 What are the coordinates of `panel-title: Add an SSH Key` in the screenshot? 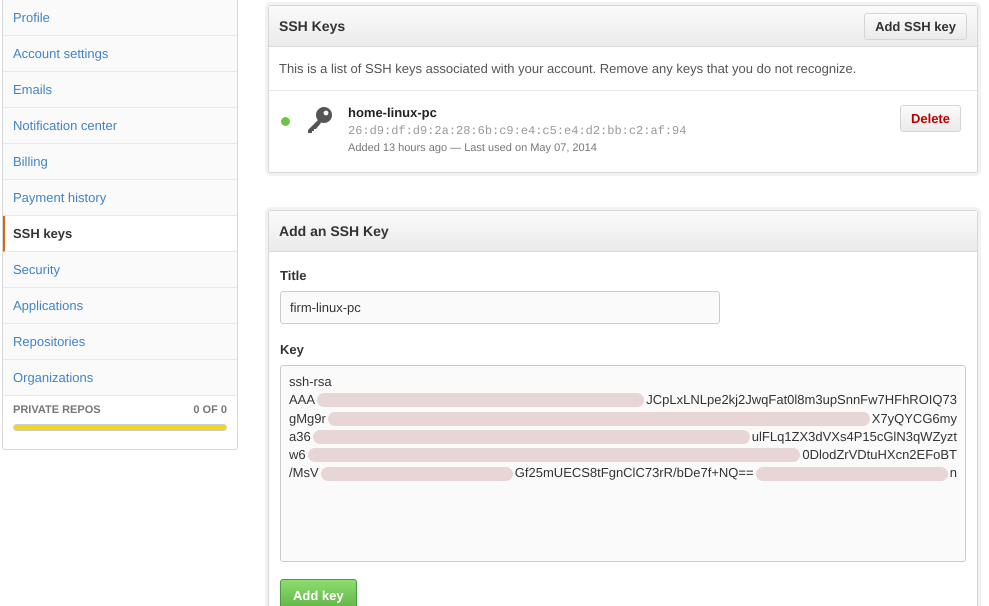 It's located at (334, 231).